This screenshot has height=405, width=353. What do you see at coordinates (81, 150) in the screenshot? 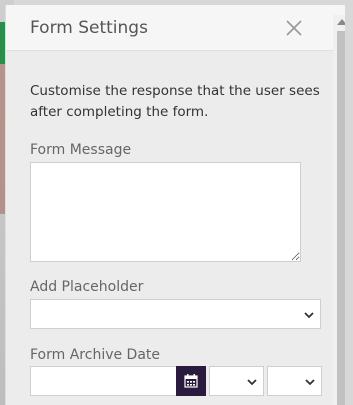
I see `form-message-label: Form Message` at bounding box center [81, 150].